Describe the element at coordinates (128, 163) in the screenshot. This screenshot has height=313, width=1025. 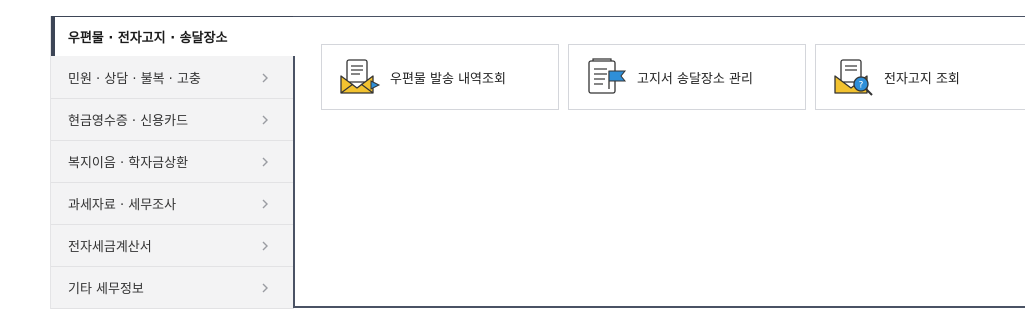
I see `sidebar-item-label: 복지이음 · 학자금상환` at that location.